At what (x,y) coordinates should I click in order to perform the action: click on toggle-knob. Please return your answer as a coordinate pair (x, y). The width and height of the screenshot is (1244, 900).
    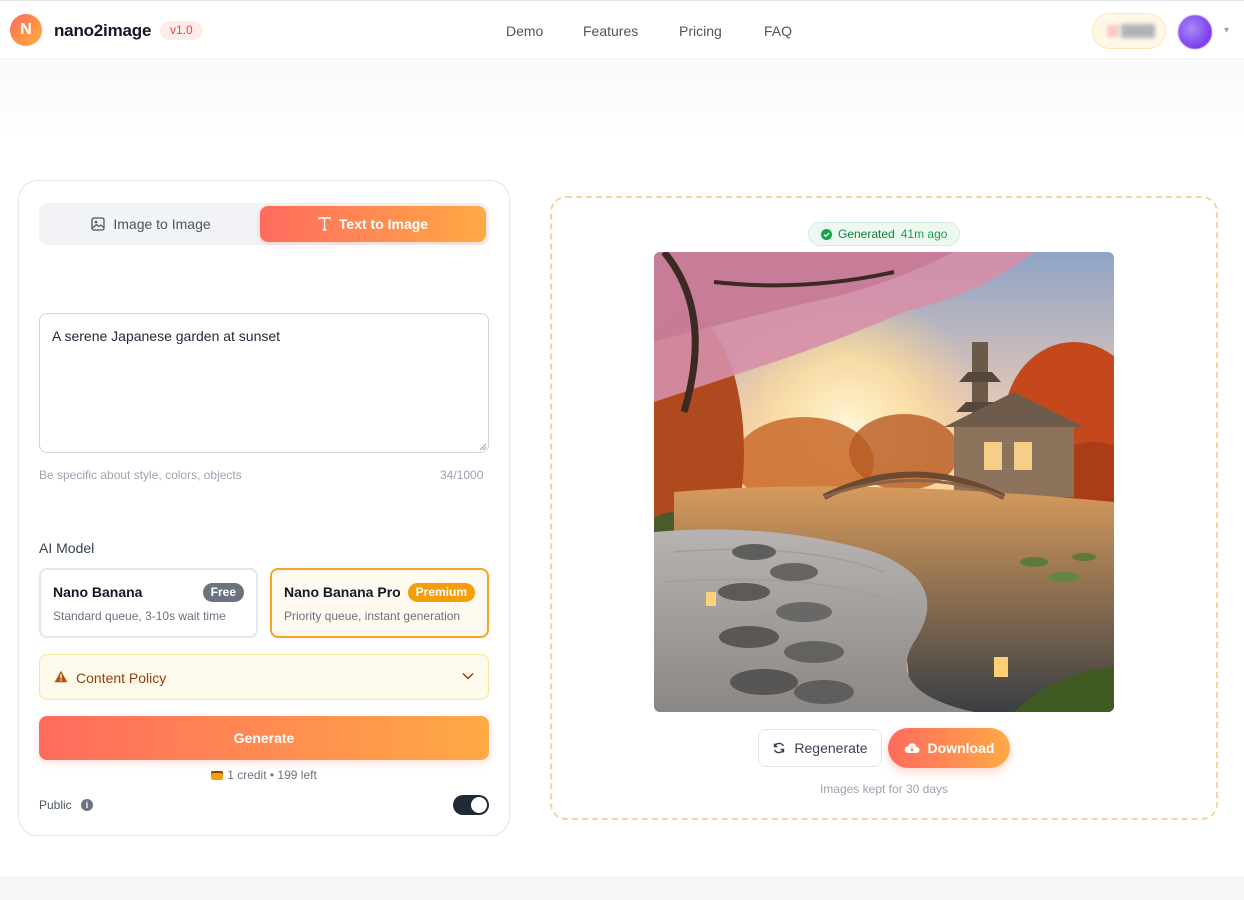
    Looking at the image, I should click on (479, 805).